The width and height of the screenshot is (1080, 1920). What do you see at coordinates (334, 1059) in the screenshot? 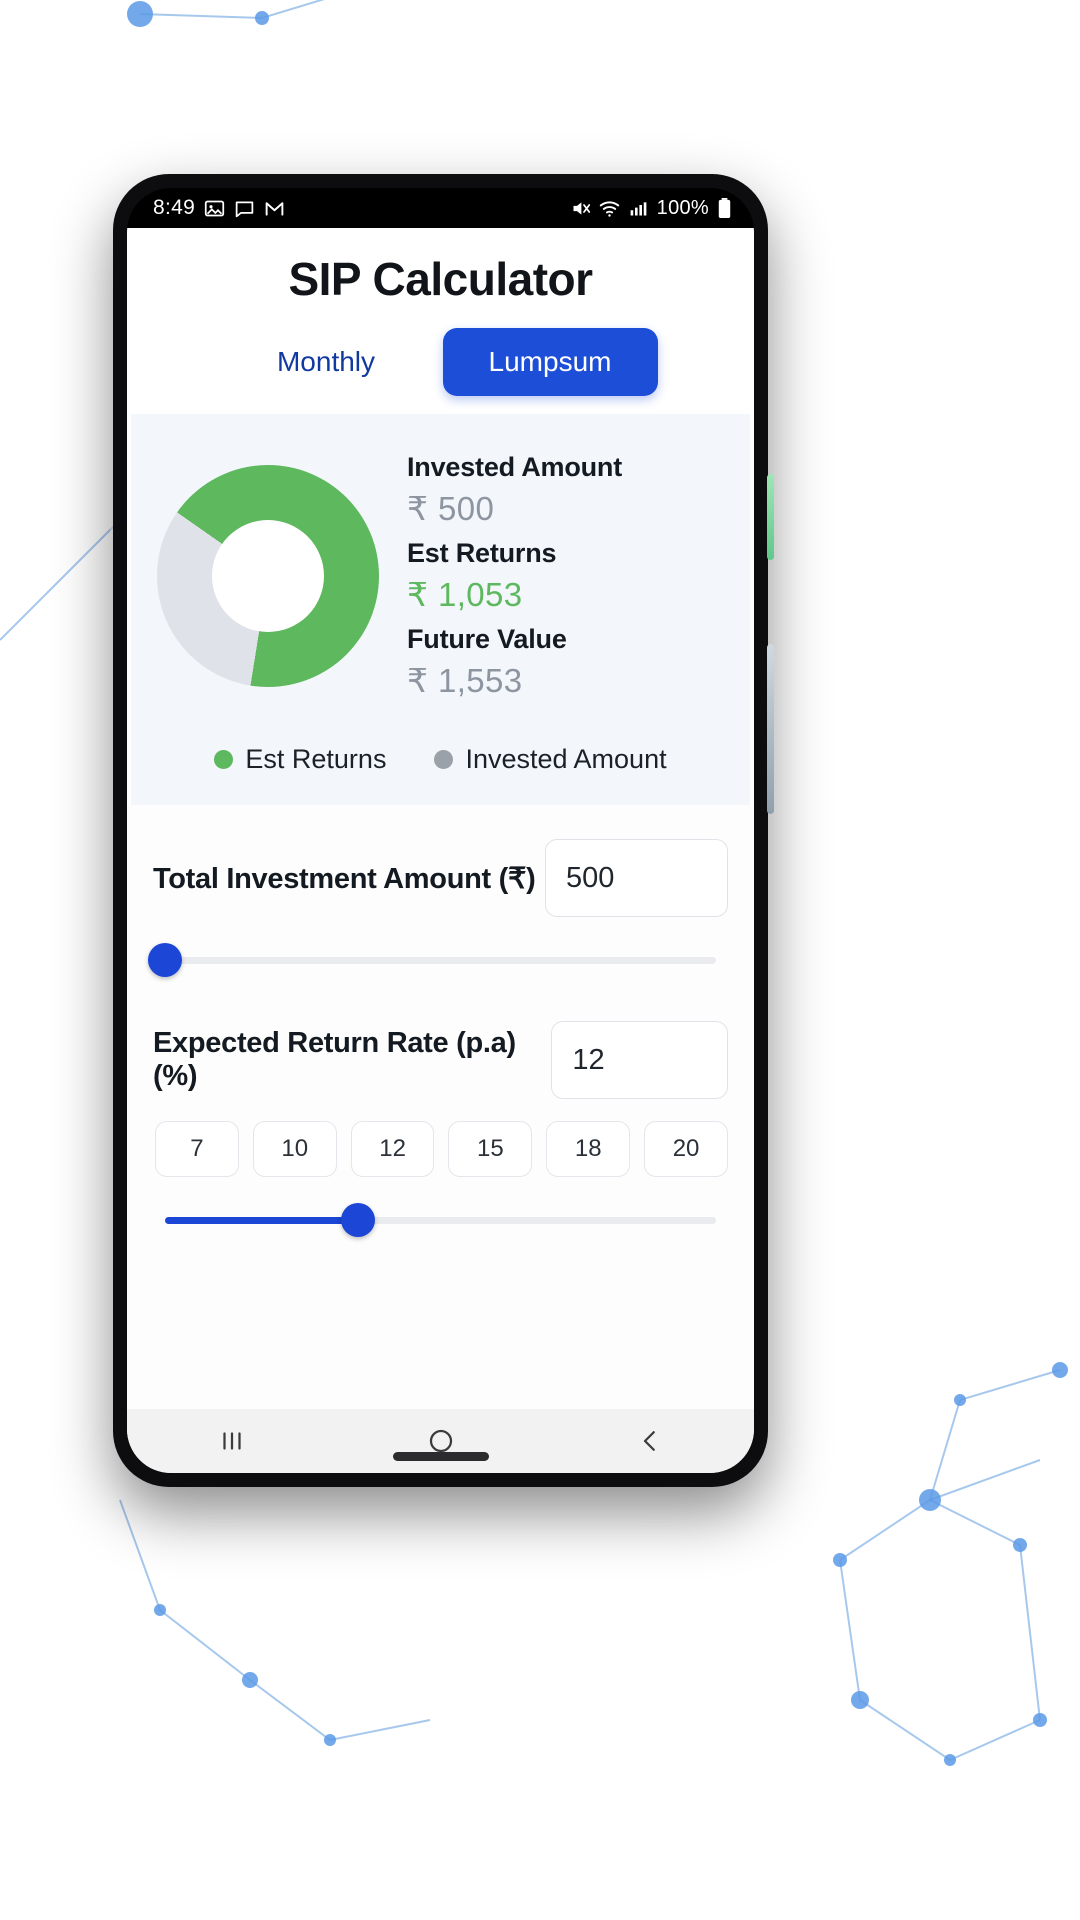
I see `return-rate-label: Expected Return Rate (p.a) (%)` at bounding box center [334, 1059].